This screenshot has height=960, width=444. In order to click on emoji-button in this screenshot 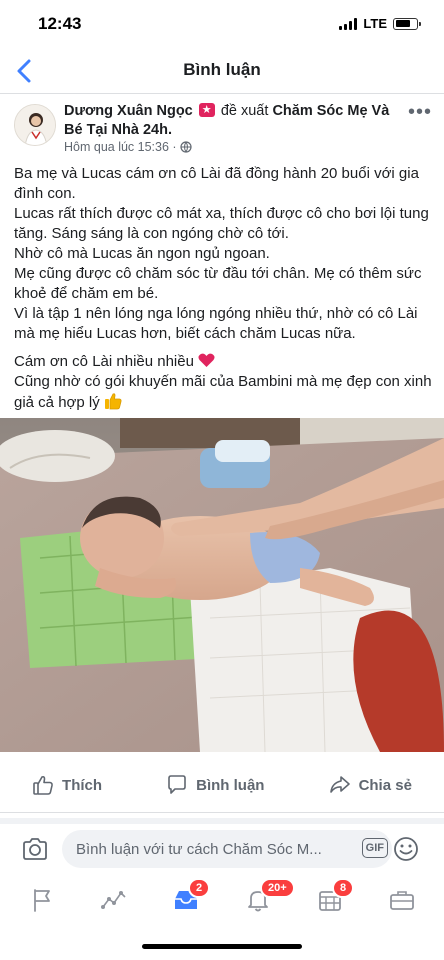, I will do `click(406, 849)`.